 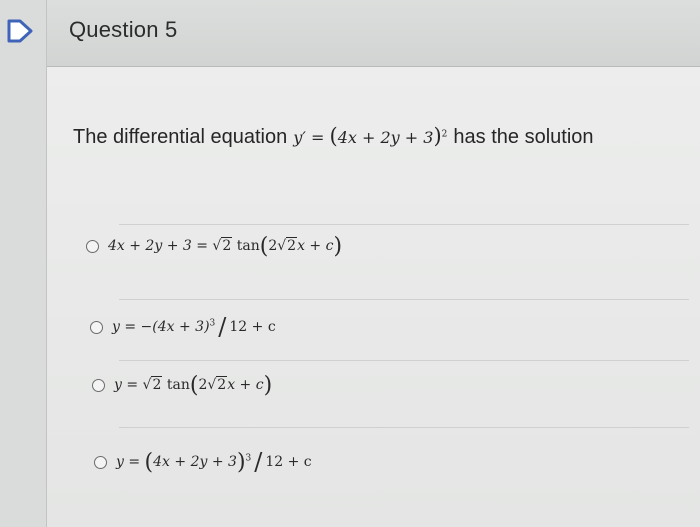 I want to click on equation-lhs: y′ =, so click(x=309, y=137).